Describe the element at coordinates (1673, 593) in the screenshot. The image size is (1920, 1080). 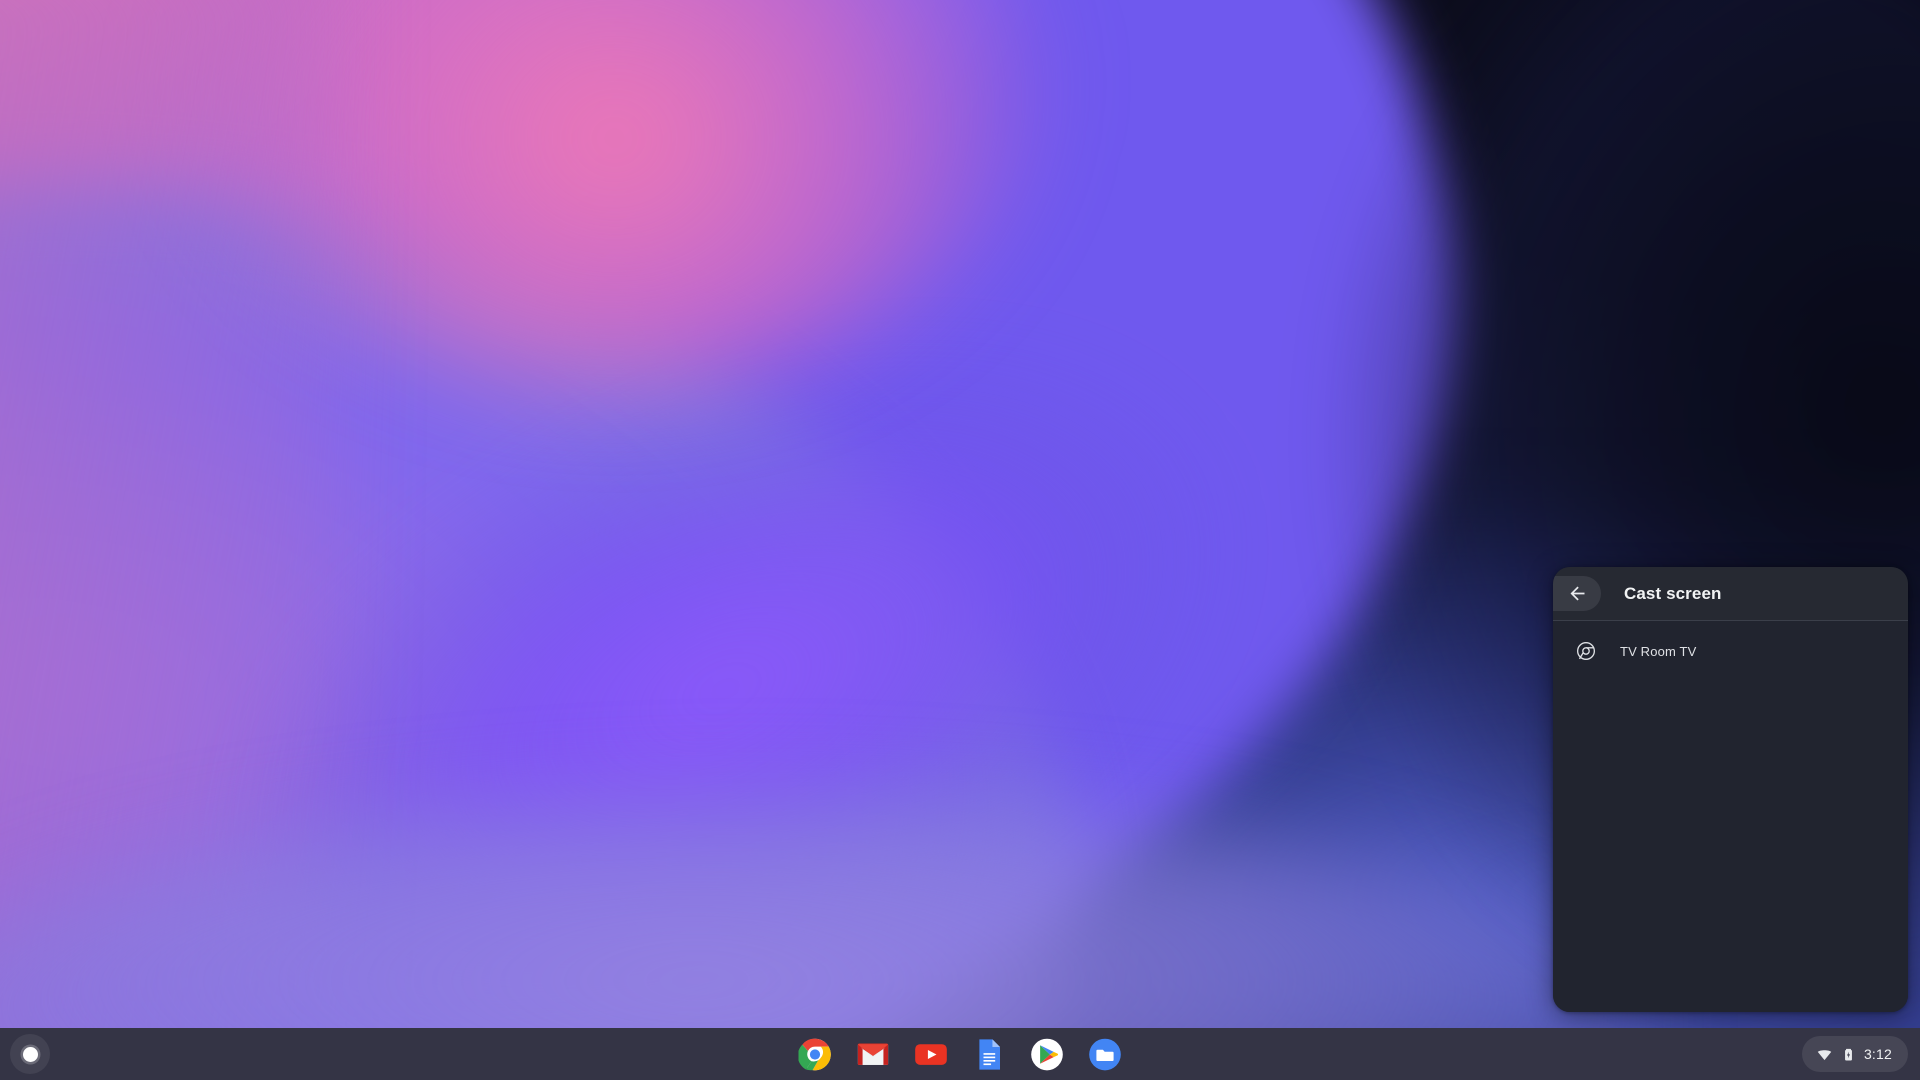
I see `page-title: Cast screen` at that location.